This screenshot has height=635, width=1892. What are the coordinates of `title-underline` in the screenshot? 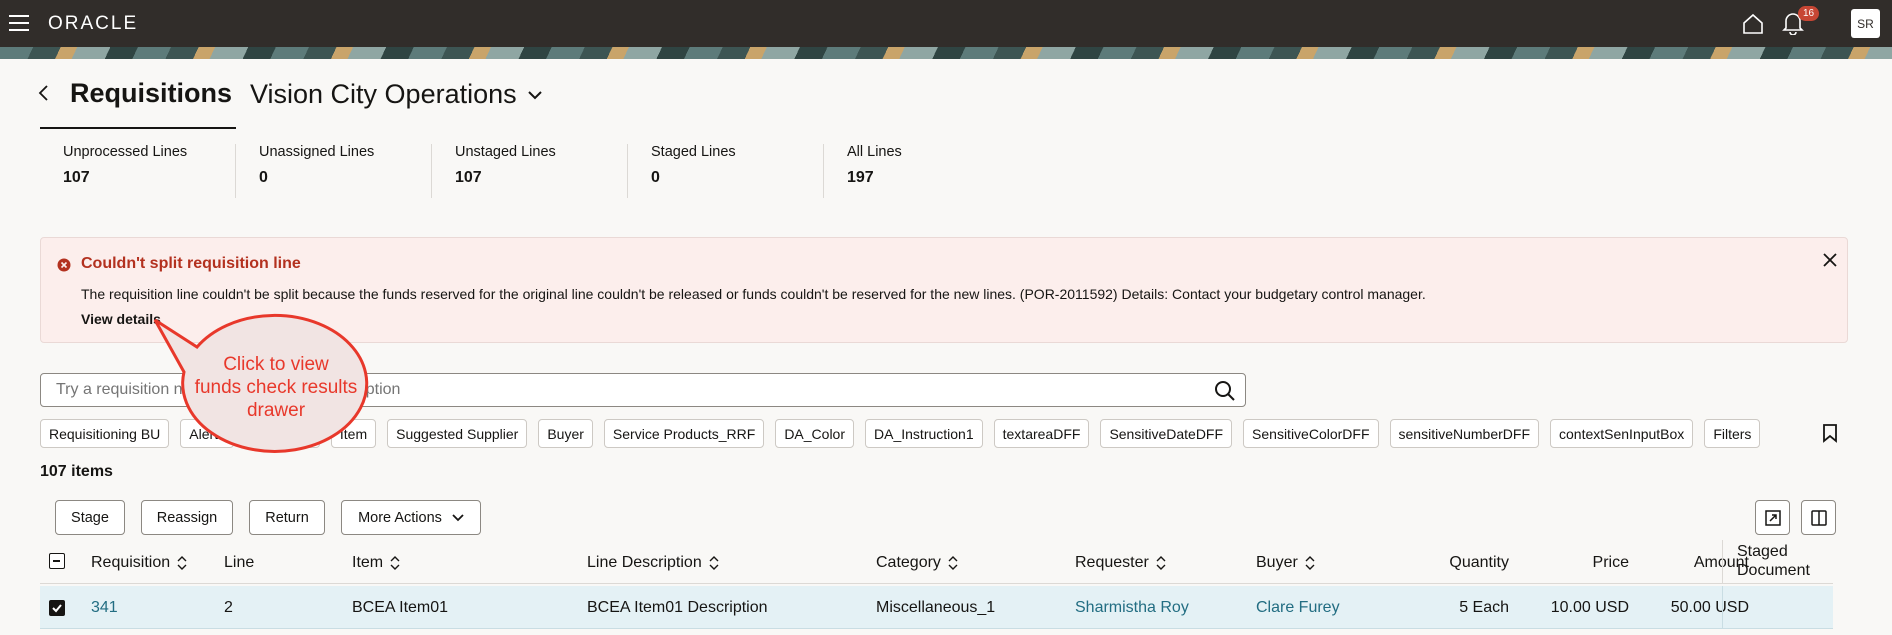 It's located at (138, 128).